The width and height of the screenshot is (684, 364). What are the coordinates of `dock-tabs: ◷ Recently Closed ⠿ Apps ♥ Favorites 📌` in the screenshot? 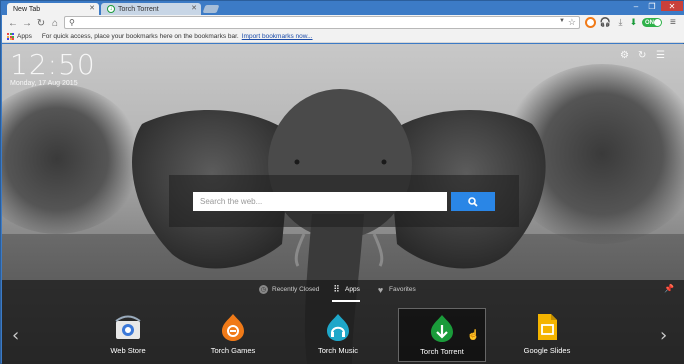 It's located at (343, 291).